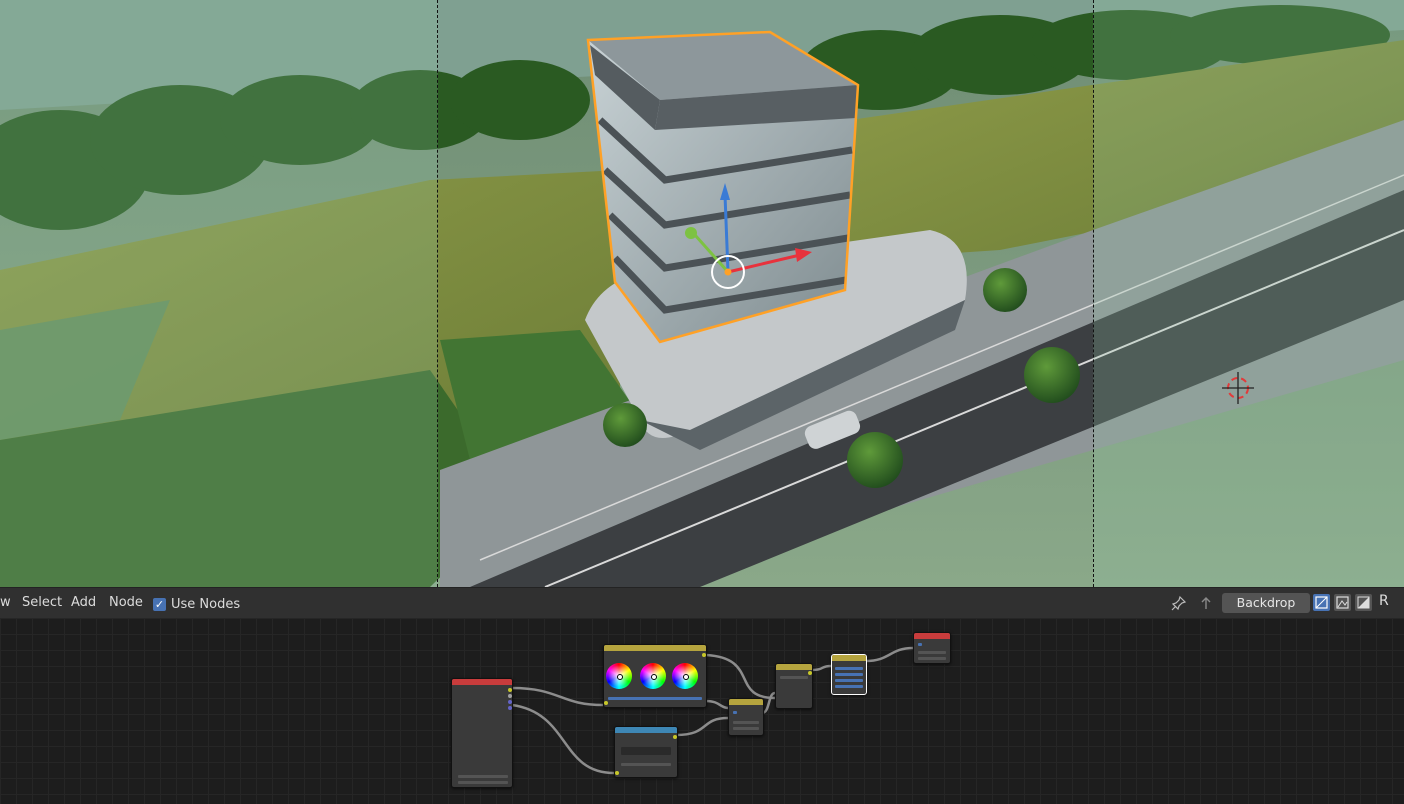 This screenshot has width=1404, height=804. I want to click on node-viewer, so click(849, 674).